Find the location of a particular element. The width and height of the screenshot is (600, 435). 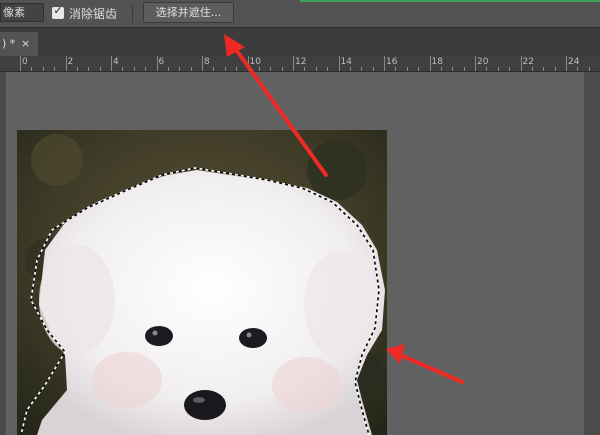

ruler-label: 0 is located at coordinates (25, 62).